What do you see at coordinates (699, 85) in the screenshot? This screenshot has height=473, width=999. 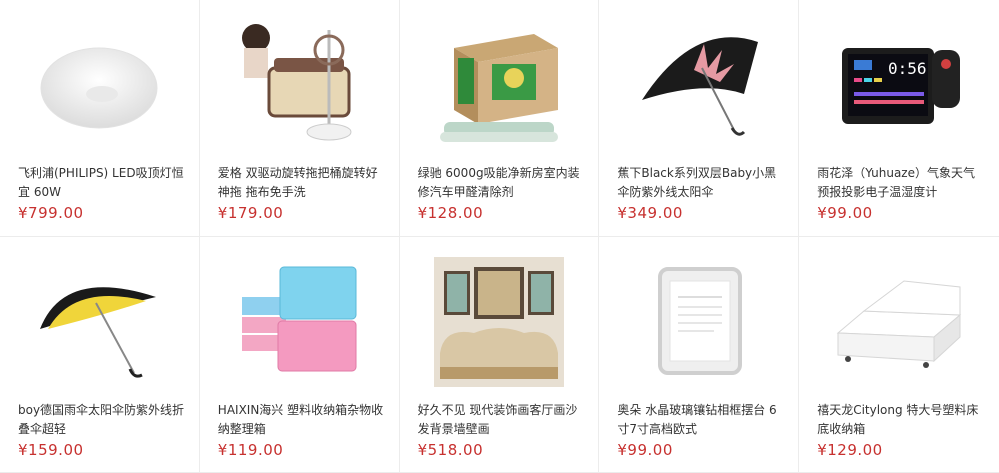 I see `black-umbrella-image` at bounding box center [699, 85].